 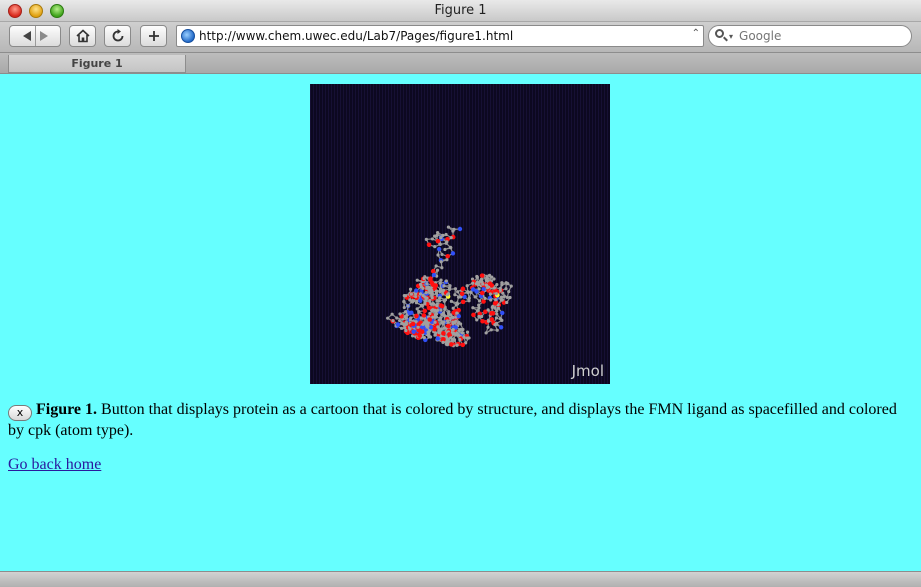 I want to click on protein-molecule-image, so click(x=449, y=286).